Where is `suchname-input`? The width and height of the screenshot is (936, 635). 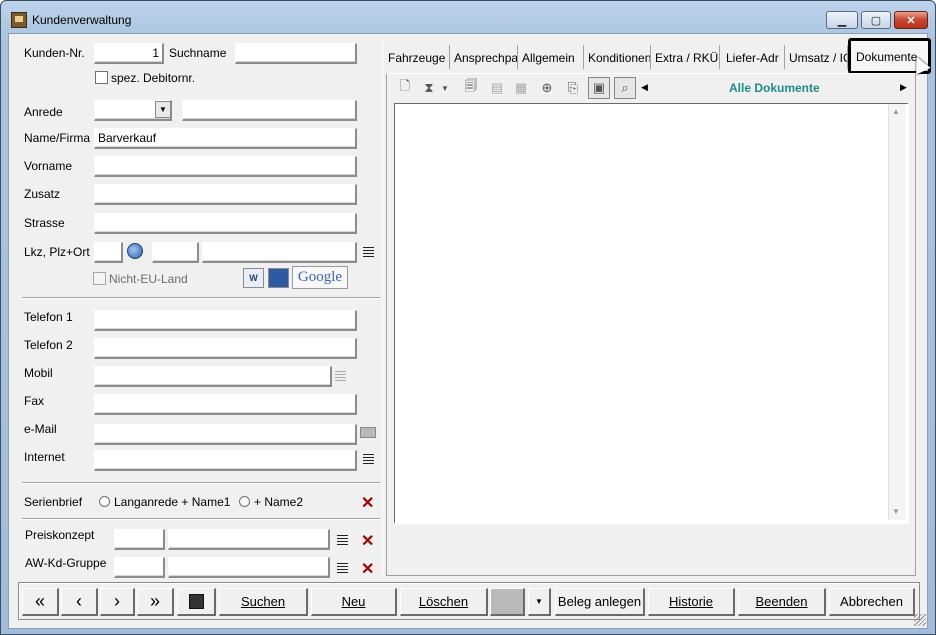
suchname-input is located at coordinates (296, 53).